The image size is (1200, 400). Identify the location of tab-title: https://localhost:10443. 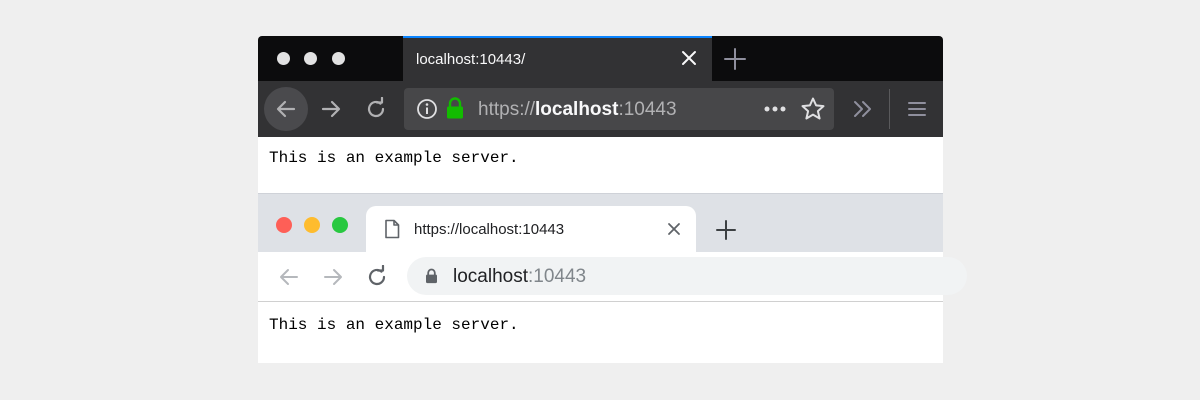
(489, 229).